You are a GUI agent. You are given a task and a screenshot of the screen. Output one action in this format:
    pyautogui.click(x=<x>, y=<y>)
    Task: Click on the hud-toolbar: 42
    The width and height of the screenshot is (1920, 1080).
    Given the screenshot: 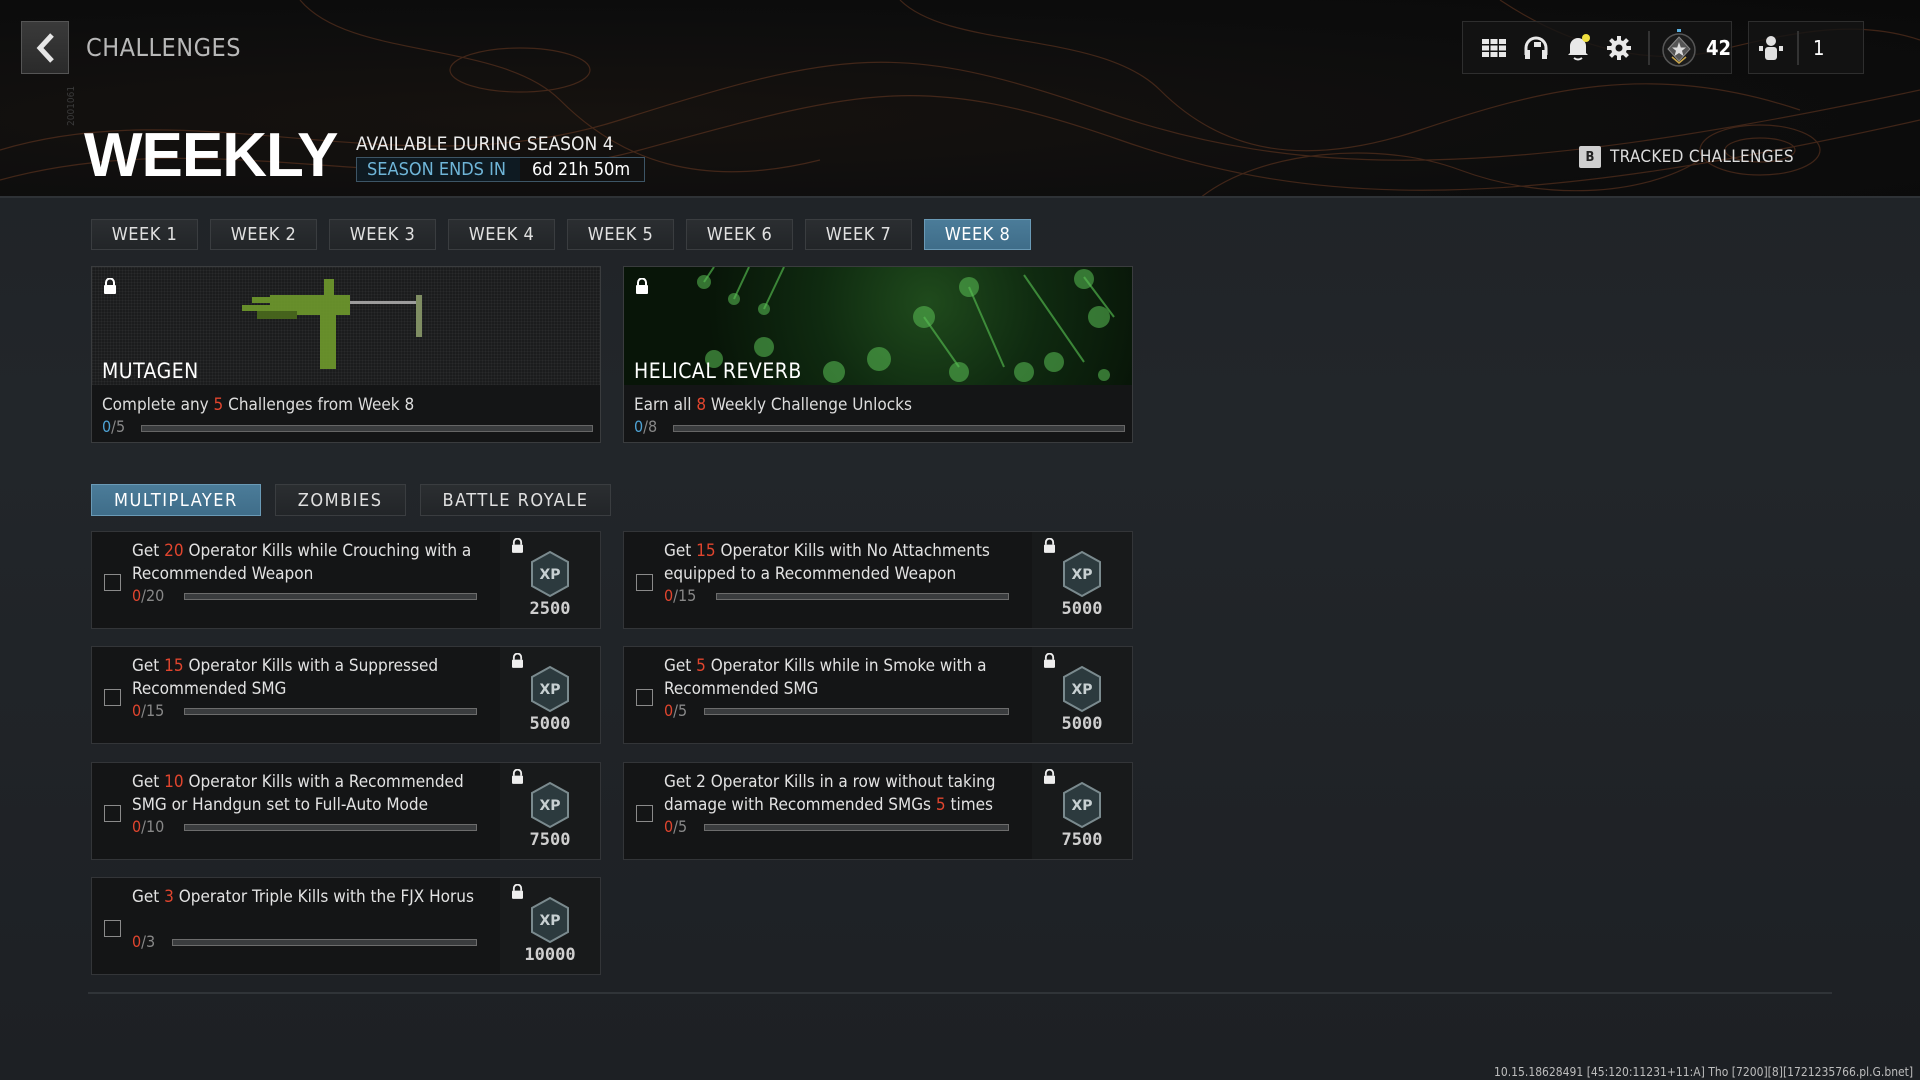 What is the action you would take?
    pyautogui.click(x=1597, y=47)
    